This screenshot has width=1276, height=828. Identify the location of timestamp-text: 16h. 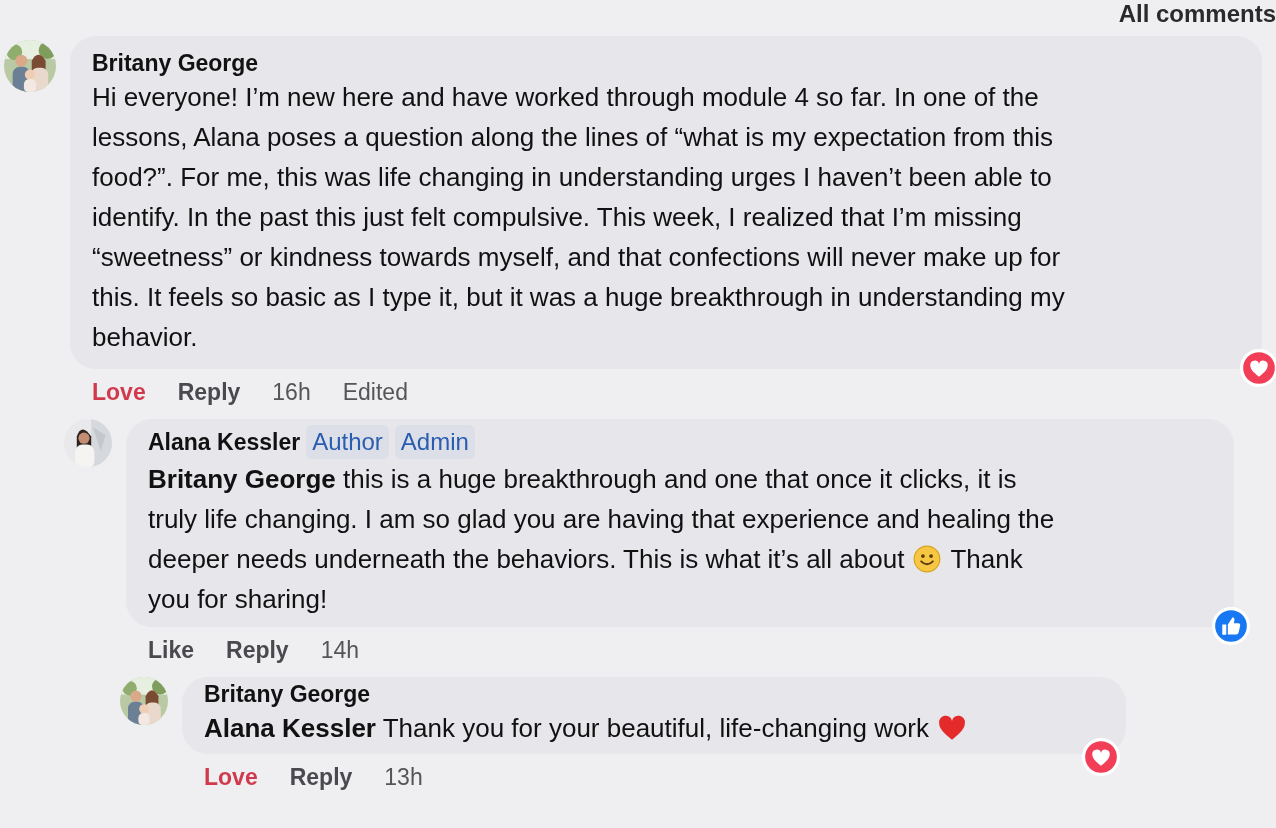
(291, 392).